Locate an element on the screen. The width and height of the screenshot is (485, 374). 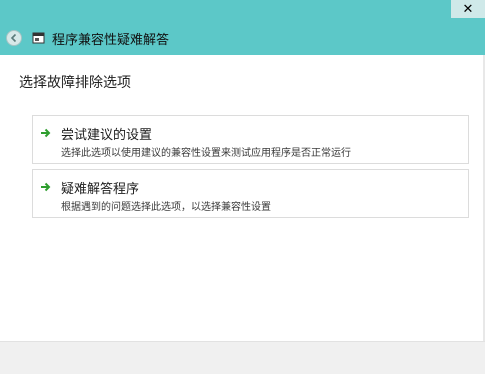
window-title: 程序兼容性疑难解答 is located at coordinates (111, 40).